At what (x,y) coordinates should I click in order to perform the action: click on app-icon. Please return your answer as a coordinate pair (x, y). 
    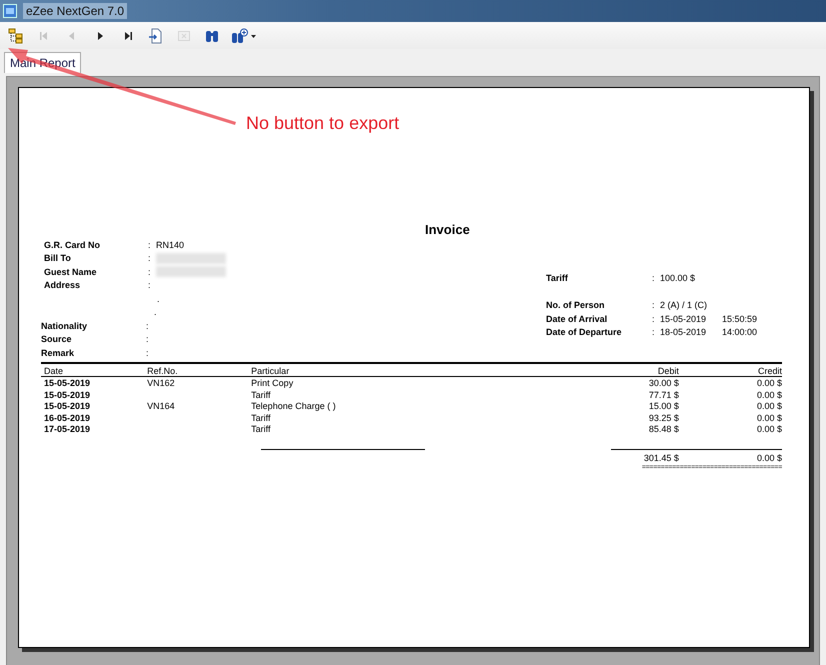
    Looking at the image, I should click on (10, 11).